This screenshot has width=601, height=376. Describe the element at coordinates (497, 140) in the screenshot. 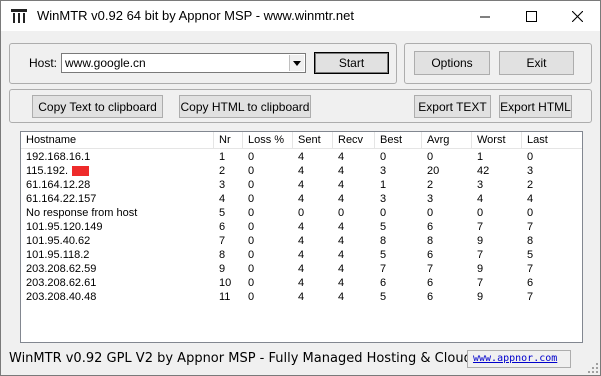

I see `column-worst: Worst` at that location.